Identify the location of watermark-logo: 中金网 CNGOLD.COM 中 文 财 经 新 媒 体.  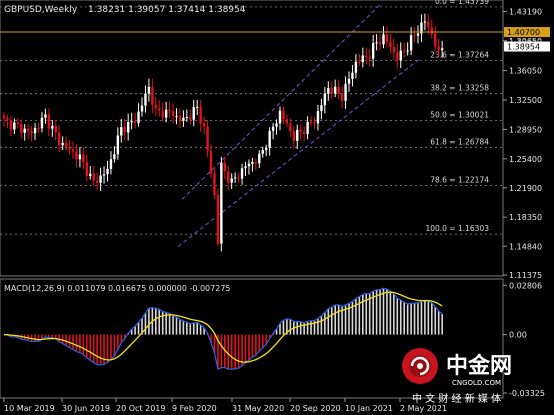
(457, 376).